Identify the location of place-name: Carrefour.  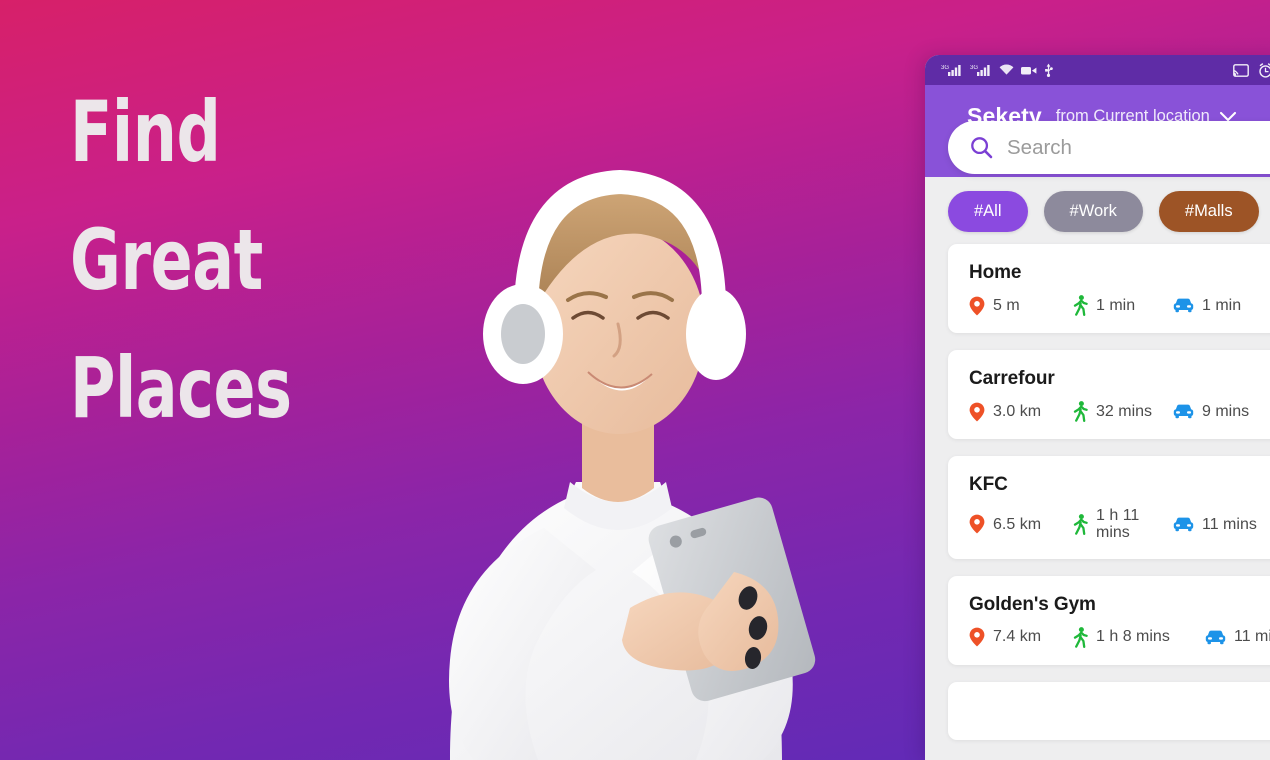
(1012, 378).